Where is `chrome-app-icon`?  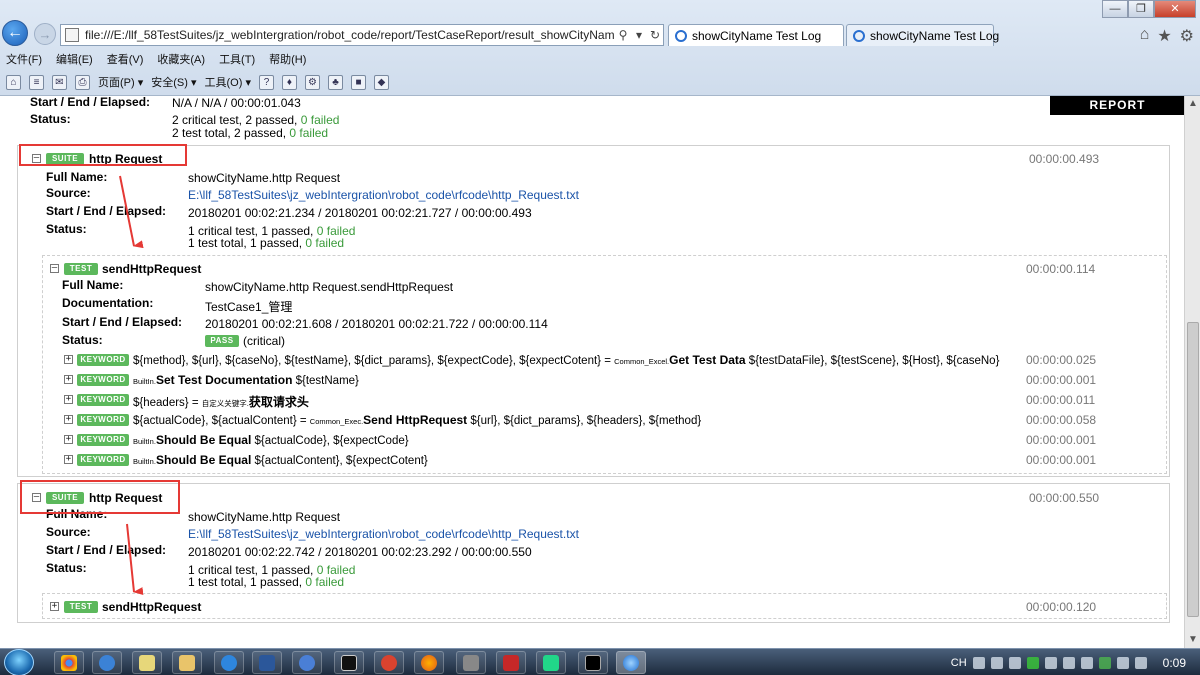 chrome-app-icon is located at coordinates (69, 662).